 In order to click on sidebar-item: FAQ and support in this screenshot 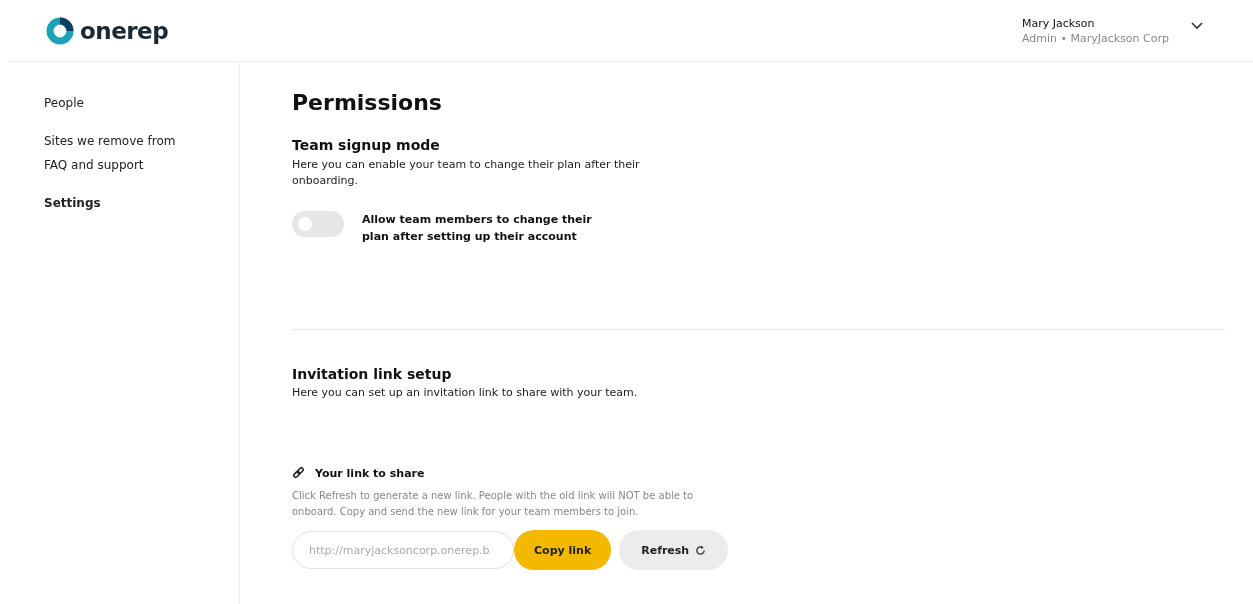, I will do `click(94, 165)`.